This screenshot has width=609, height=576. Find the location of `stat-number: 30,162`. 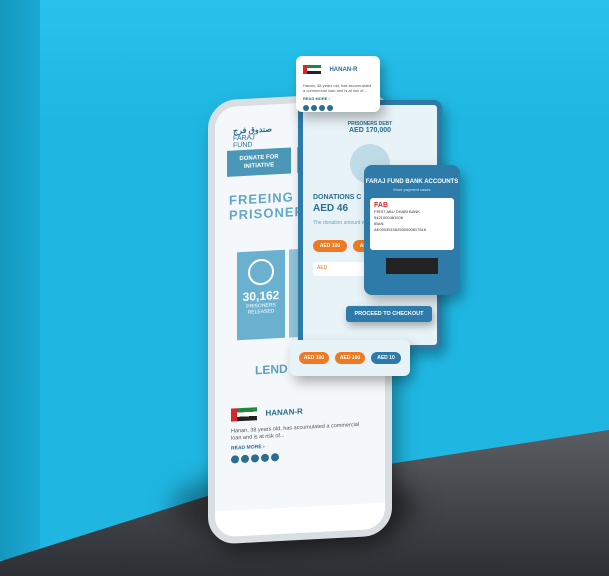

stat-number: 30,162 is located at coordinates (261, 296).